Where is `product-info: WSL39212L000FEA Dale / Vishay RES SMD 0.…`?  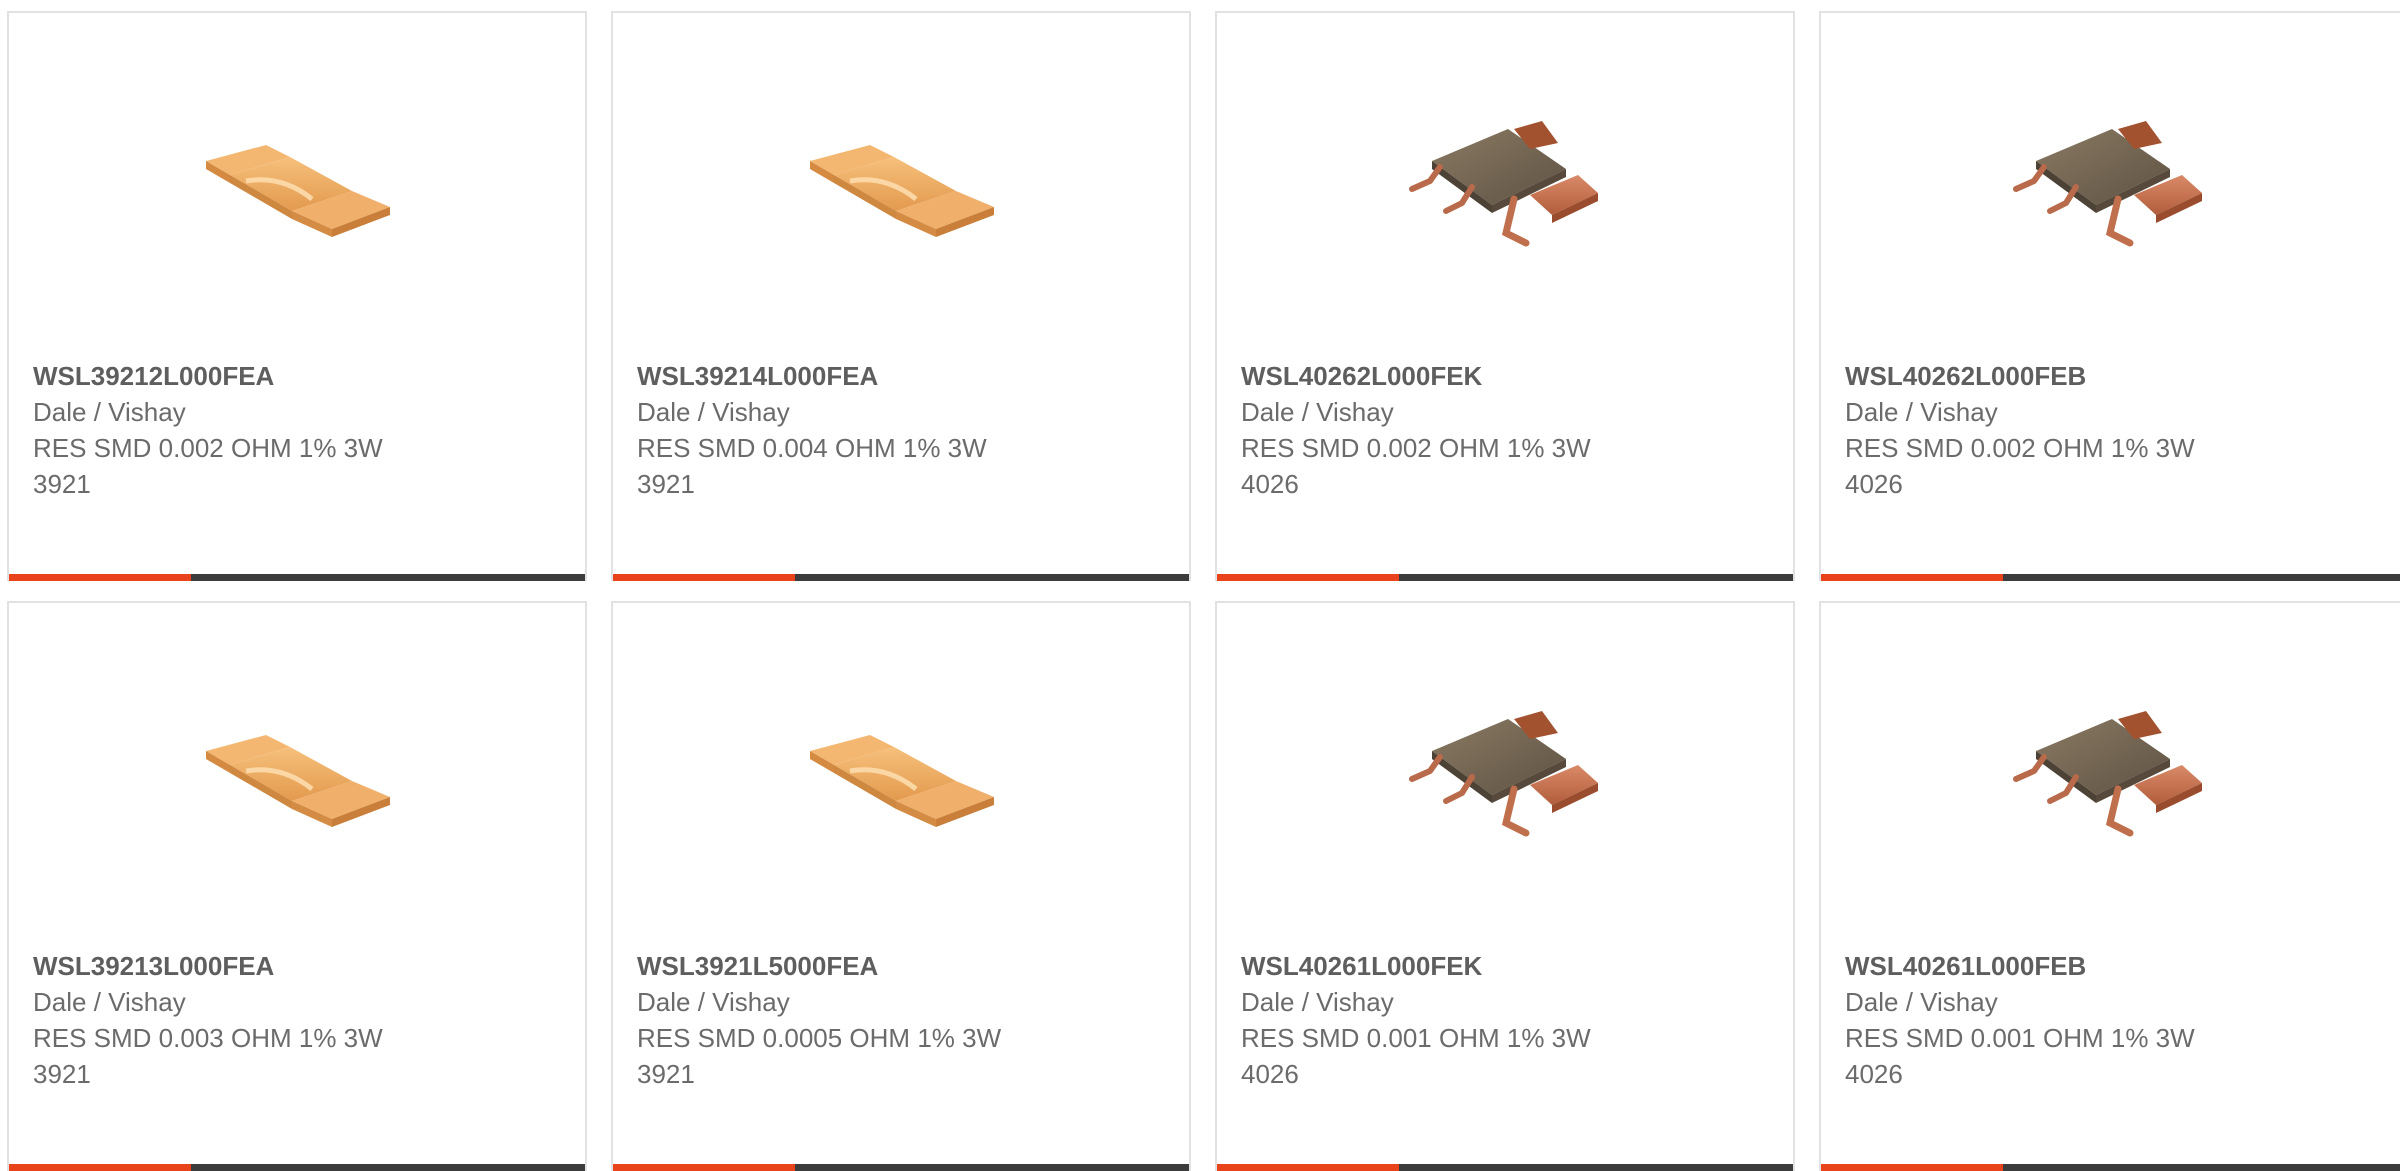
product-info: WSL39212L000FEA Dale / Vishay RES SMD 0.… is located at coordinates (299, 430).